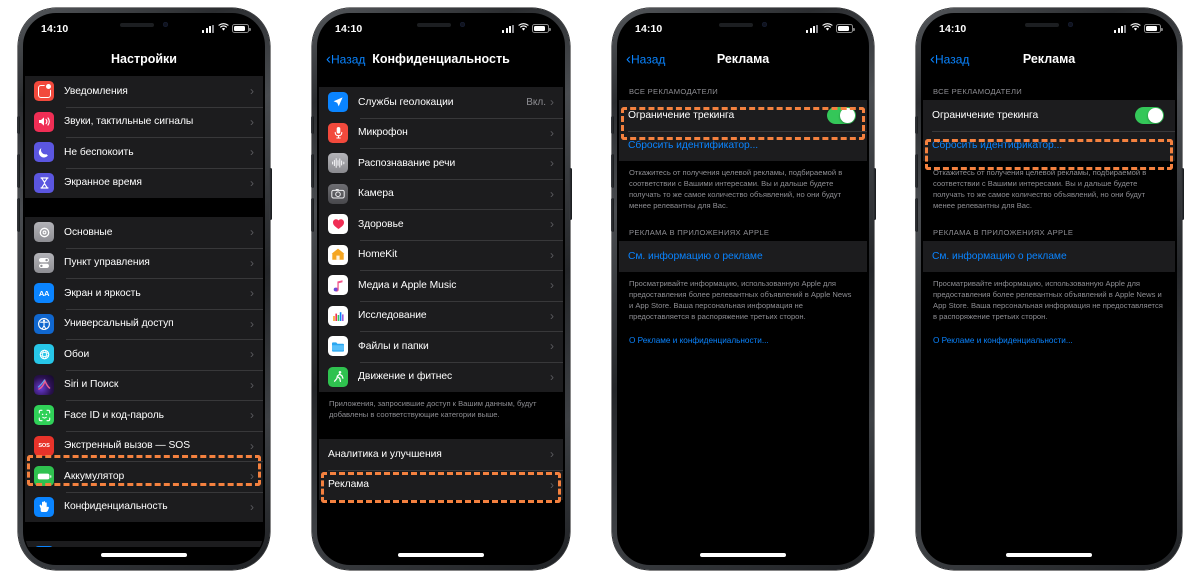 The width and height of the screenshot is (1200, 580). I want to click on sidebar-item-general: Основные ›, so click(144, 232).